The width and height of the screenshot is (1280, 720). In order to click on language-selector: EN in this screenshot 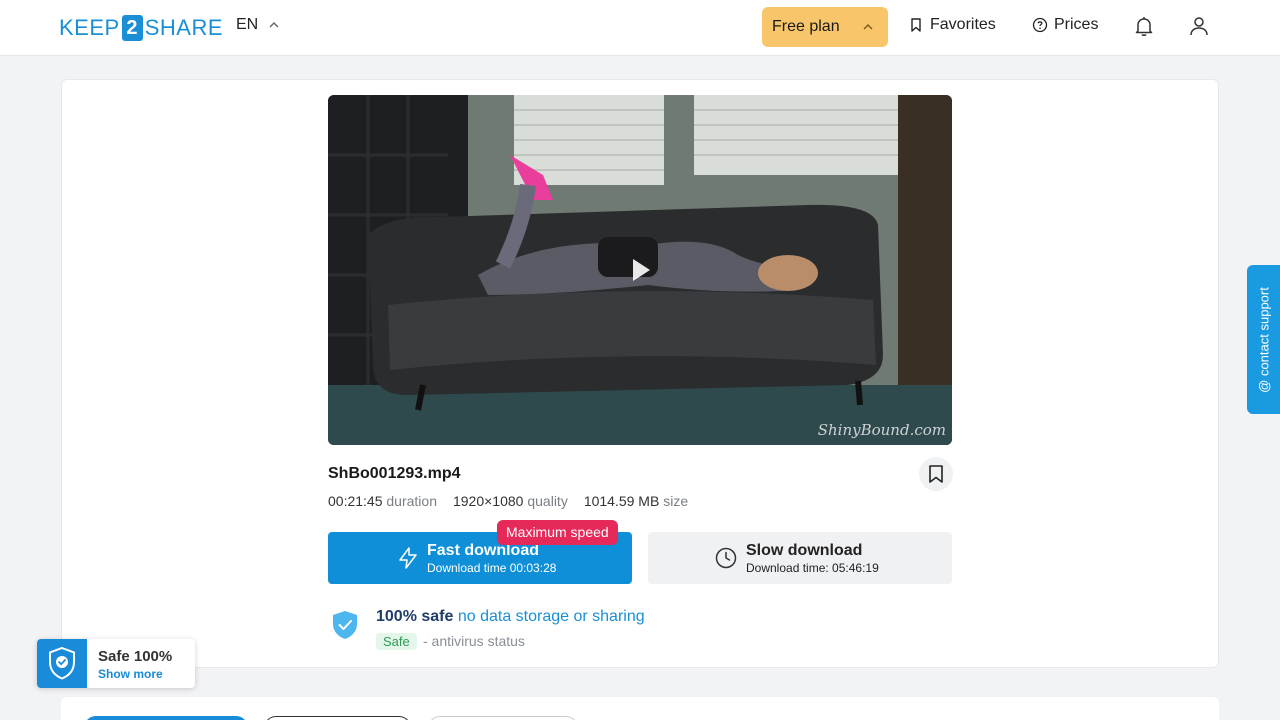, I will do `click(258, 25)`.